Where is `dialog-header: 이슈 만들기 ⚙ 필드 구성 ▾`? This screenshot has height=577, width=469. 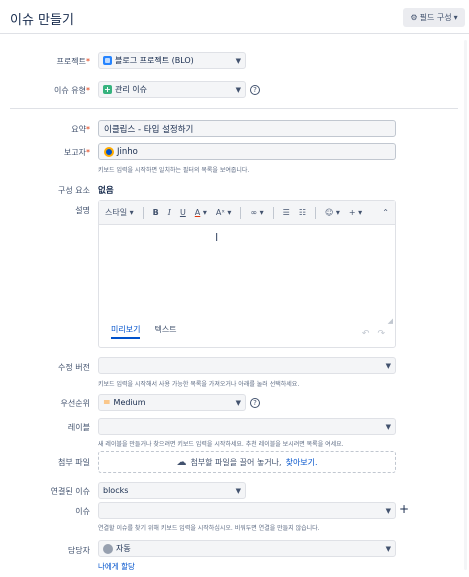 dialog-header: 이슈 만들기 ⚙ 필드 구성 ▾ is located at coordinates (234, 17).